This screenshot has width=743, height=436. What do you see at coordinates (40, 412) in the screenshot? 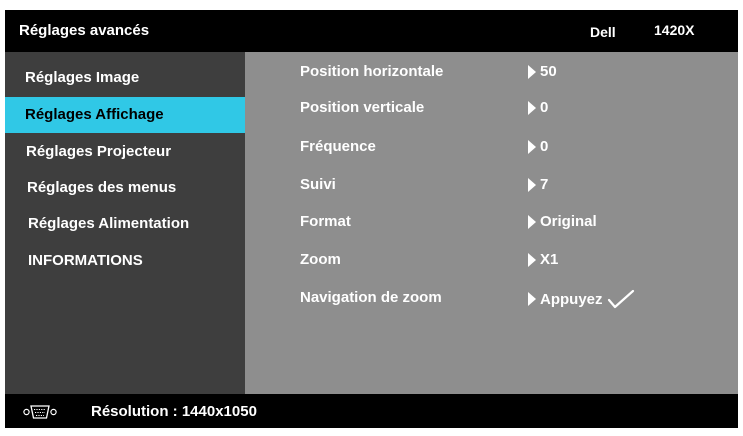
I see `vga-connector-icon` at bounding box center [40, 412].